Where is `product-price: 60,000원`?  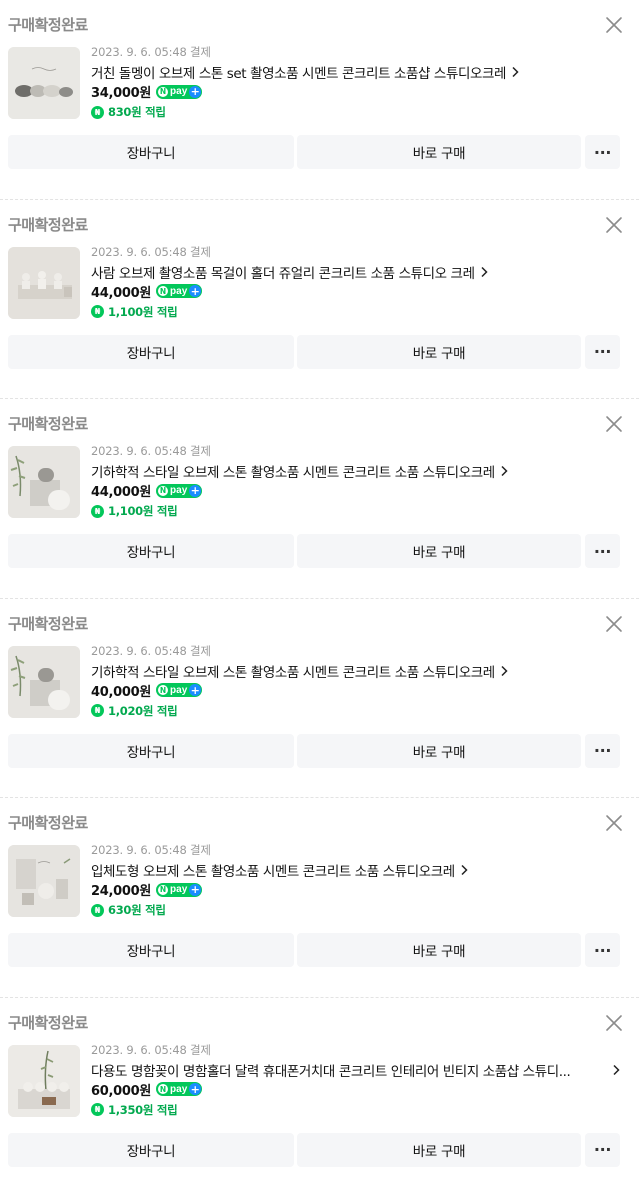
product-price: 60,000원 is located at coordinates (121, 1091).